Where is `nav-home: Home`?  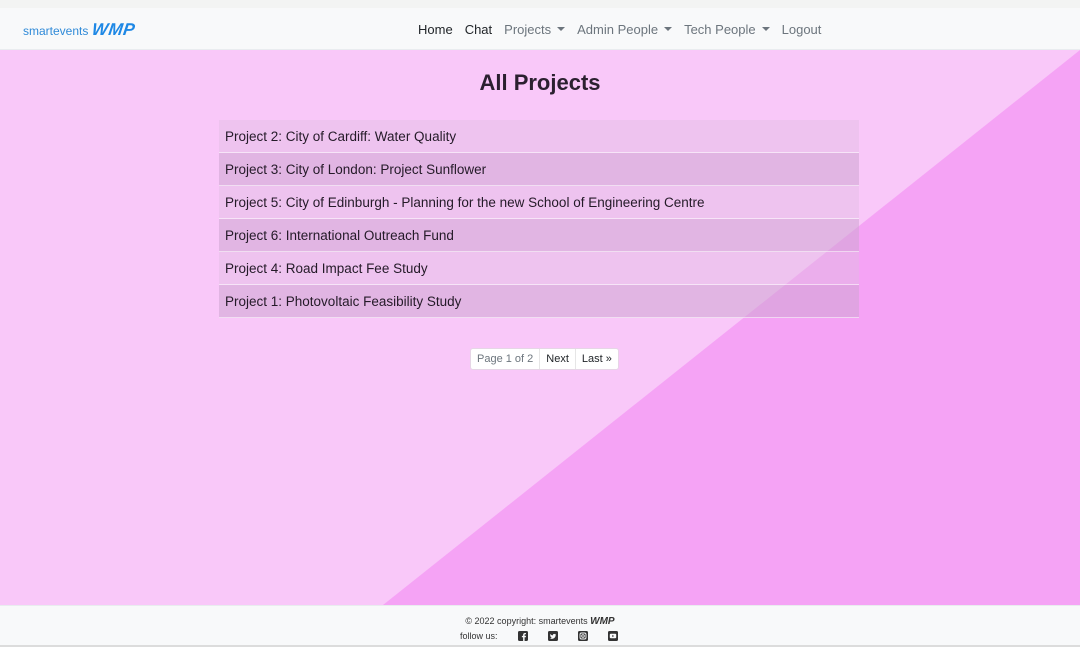 nav-home: Home is located at coordinates (435, 29).